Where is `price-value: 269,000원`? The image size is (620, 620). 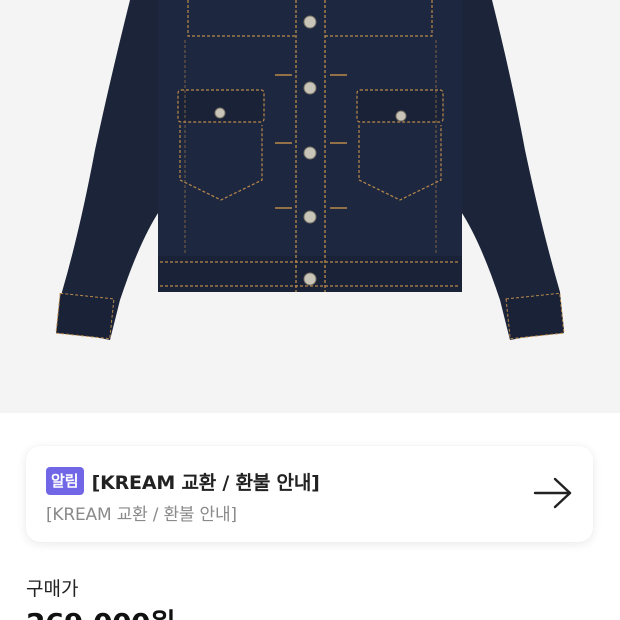 price-value: 269,000원 is located at coordinates (101, 611).